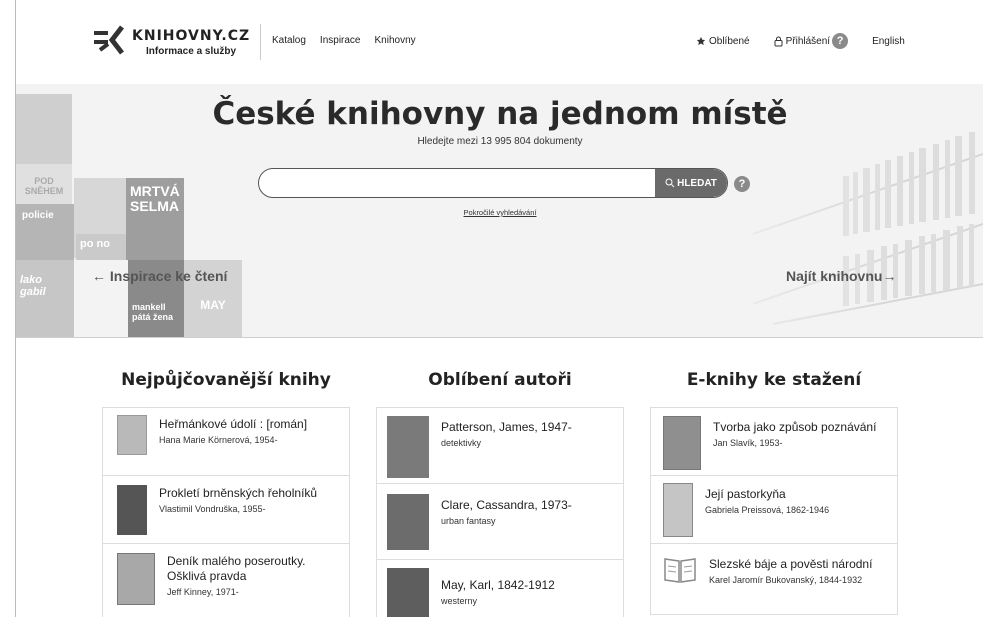  Describe the element at coordinates (748, 443) in the screenshot. I see `item-subtitle: Jan Slavík, 1953-` at that location.